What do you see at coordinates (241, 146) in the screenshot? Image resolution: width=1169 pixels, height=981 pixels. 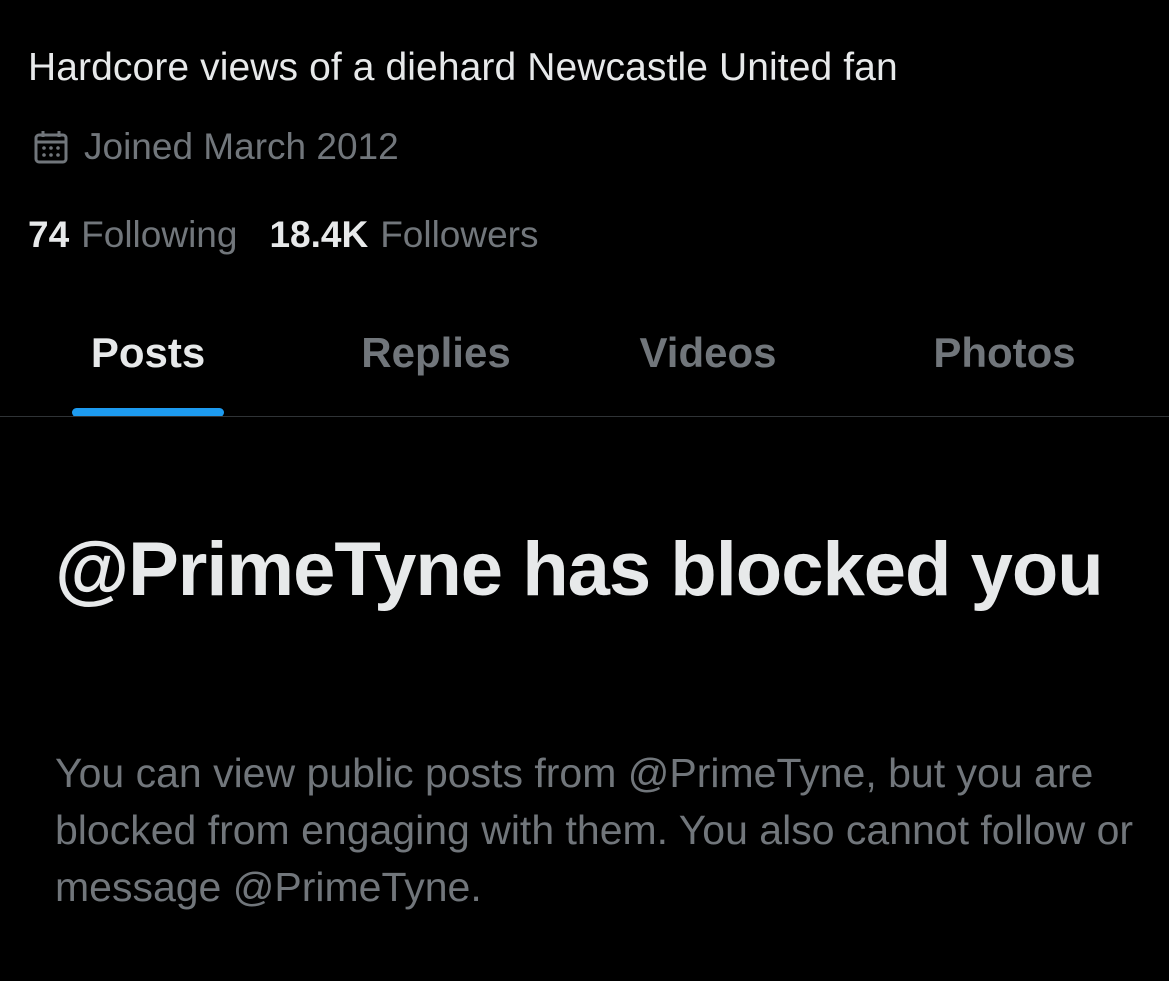 I see `joined-label: Joined March 2012` at bounding box center [241, 146].